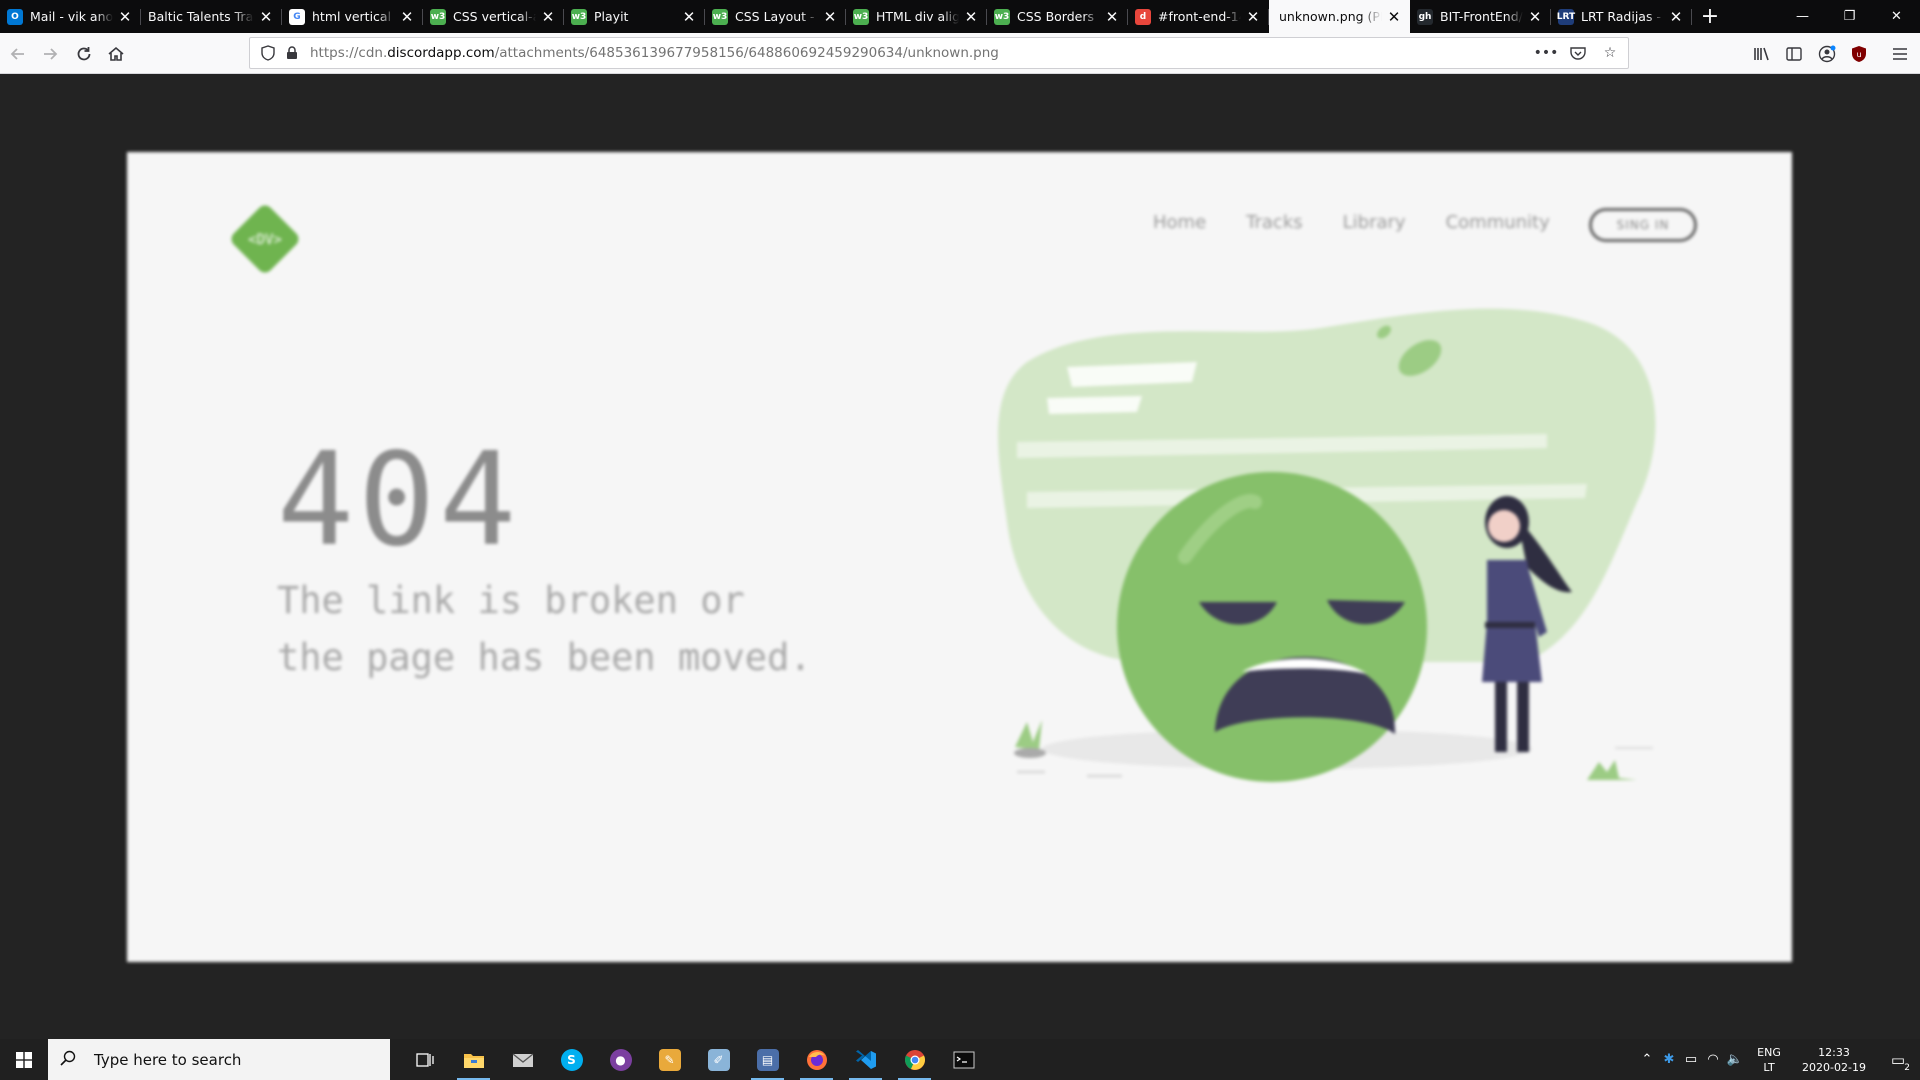 The image size is (1920, 1080). I want to click on chrome-icon, so click(914, 1059).